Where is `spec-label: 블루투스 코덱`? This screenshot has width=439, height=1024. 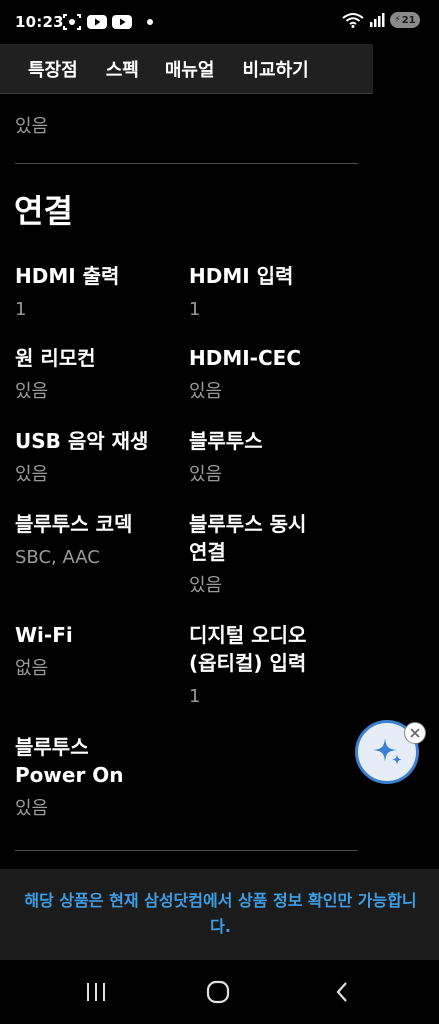
spec-label: 블루투스 코덱 is located at coordinates (74, 524).